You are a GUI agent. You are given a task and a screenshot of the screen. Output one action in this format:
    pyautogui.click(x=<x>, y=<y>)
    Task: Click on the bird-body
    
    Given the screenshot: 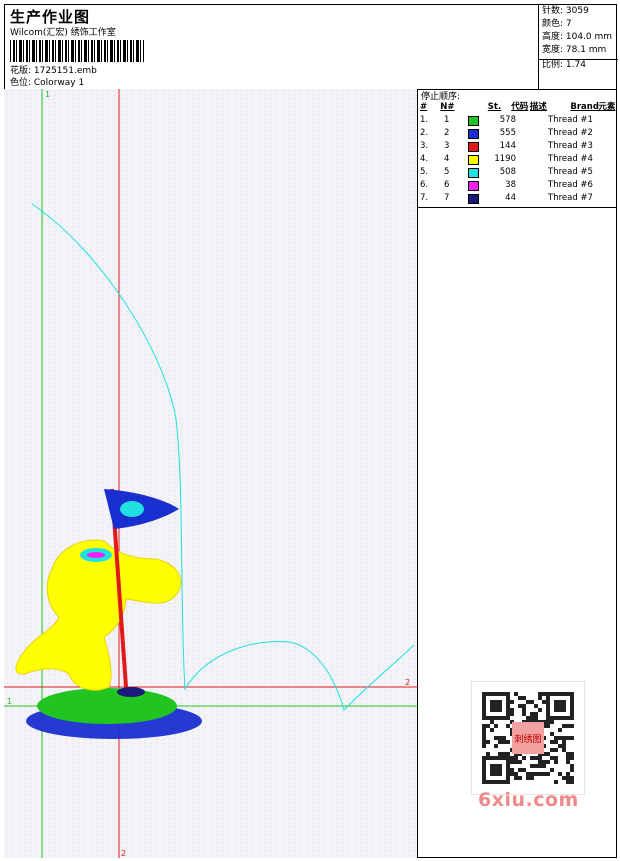 What is the action you would take?
    pyautogui.click(x=98, y=615)
    